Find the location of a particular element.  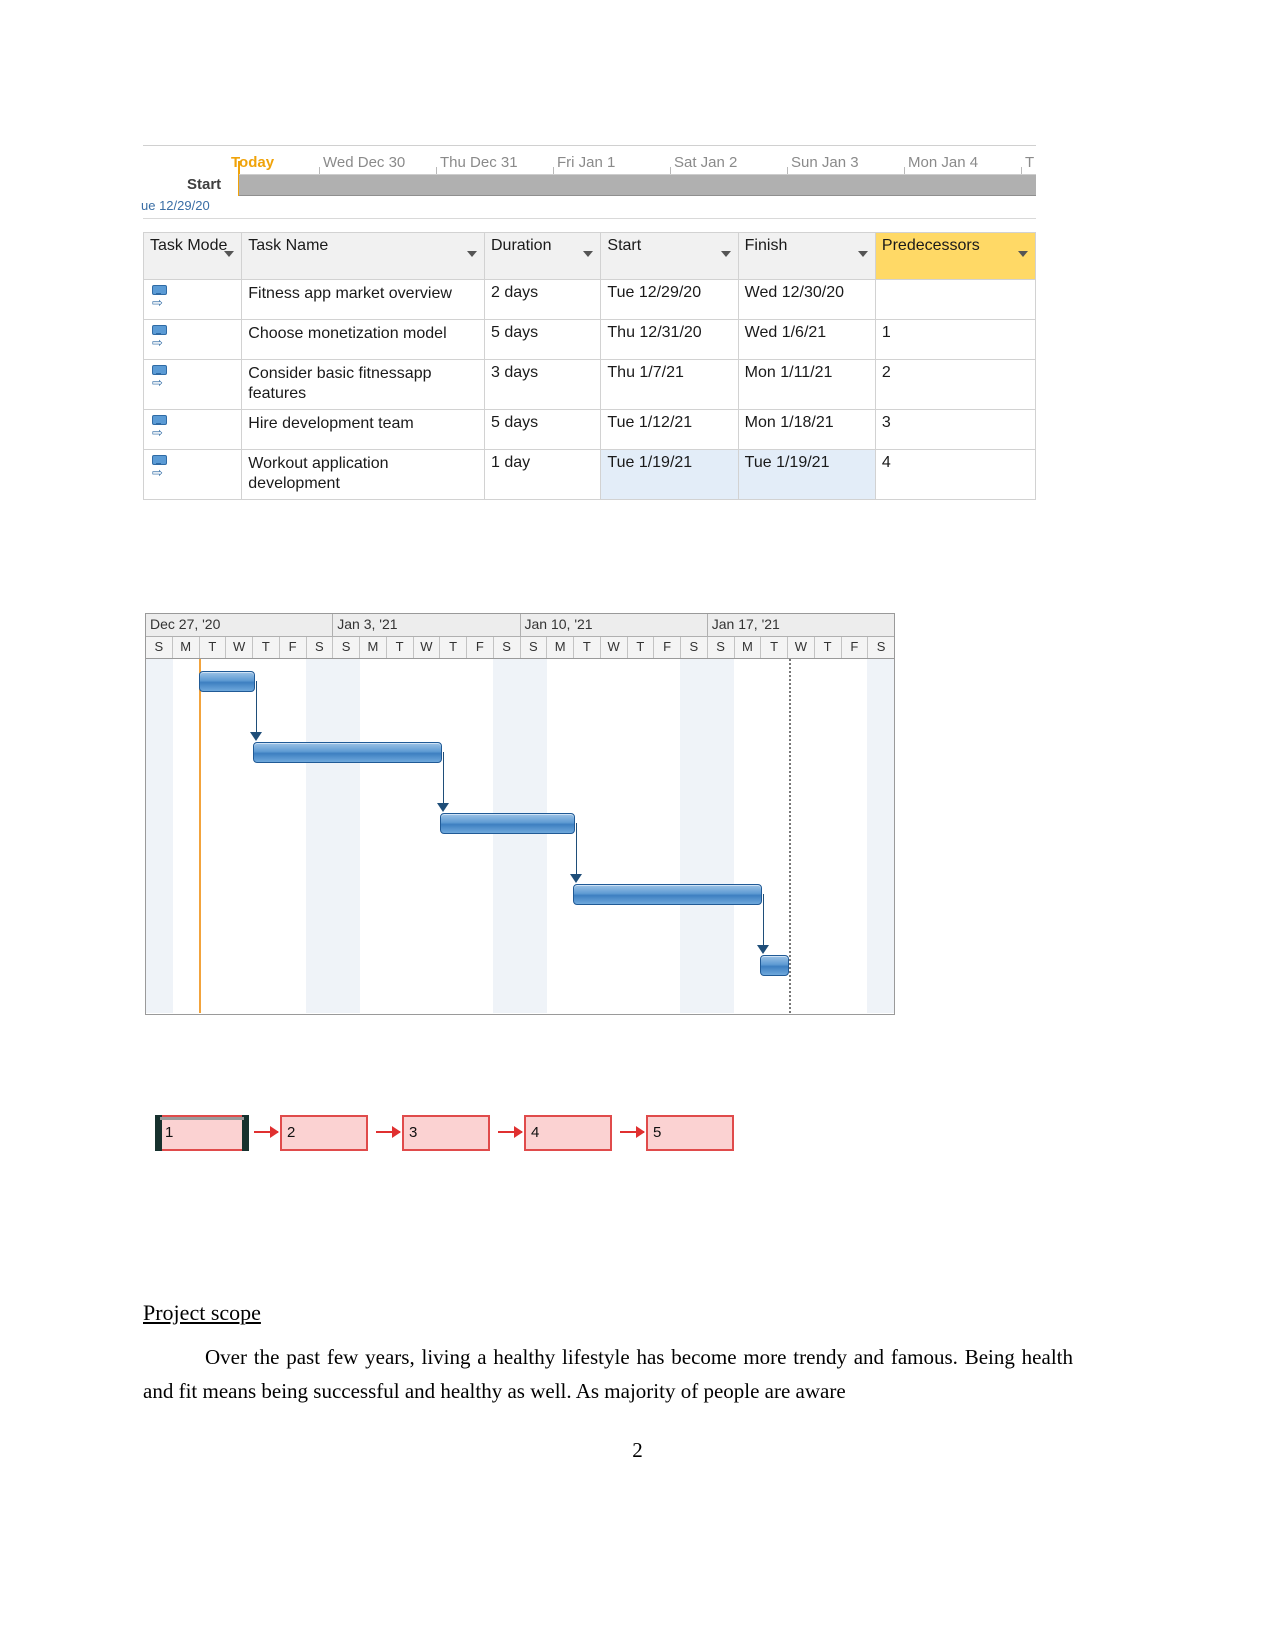

dependency-link-drop is located at coordinates (443, 777).